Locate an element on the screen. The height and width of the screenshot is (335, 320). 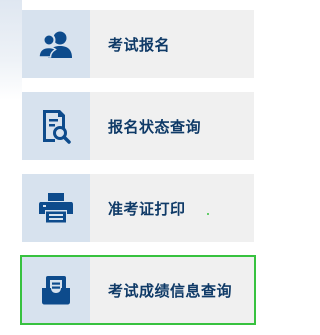
menu-item-label: 准考证打印 is located at coordinates (147, 208).